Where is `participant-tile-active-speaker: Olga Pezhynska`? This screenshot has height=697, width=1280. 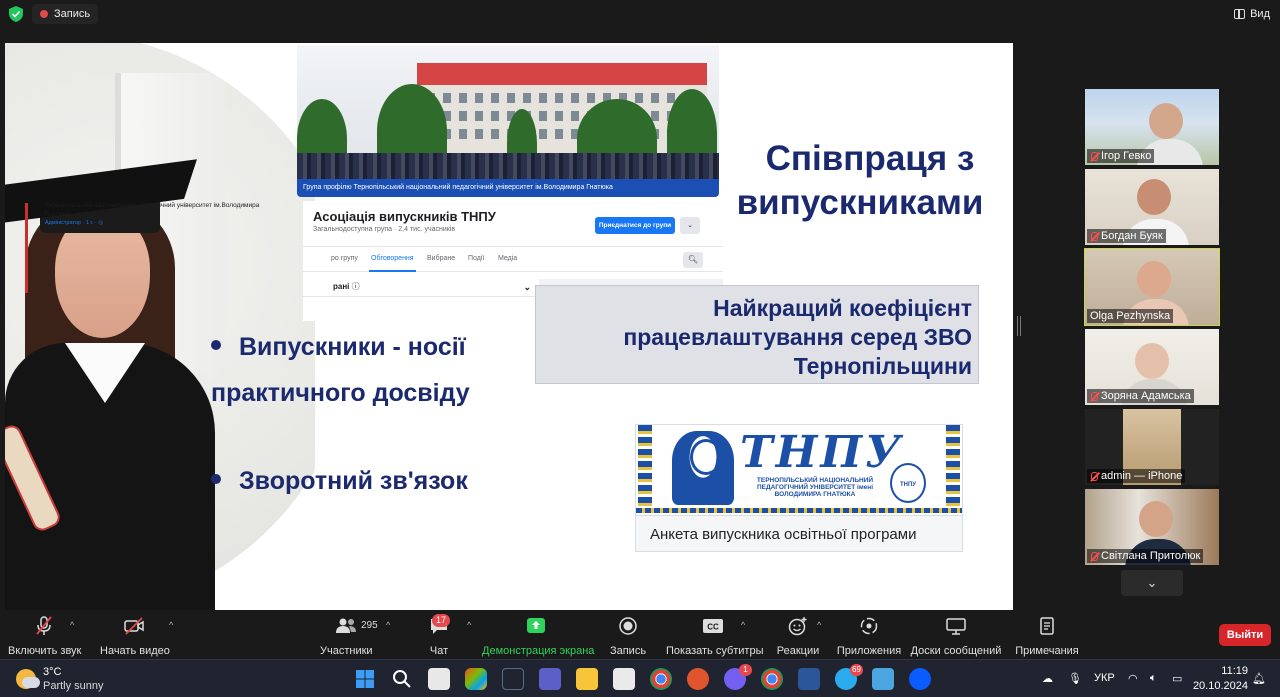
participant-tile-active-speaker: Olga Pezhynska is located at coordinates (1152, 287).